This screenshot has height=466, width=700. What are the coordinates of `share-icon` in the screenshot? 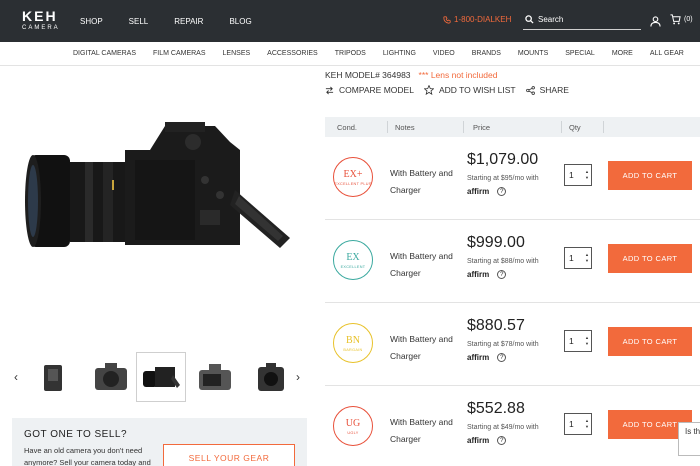 It's located at (530, 90).